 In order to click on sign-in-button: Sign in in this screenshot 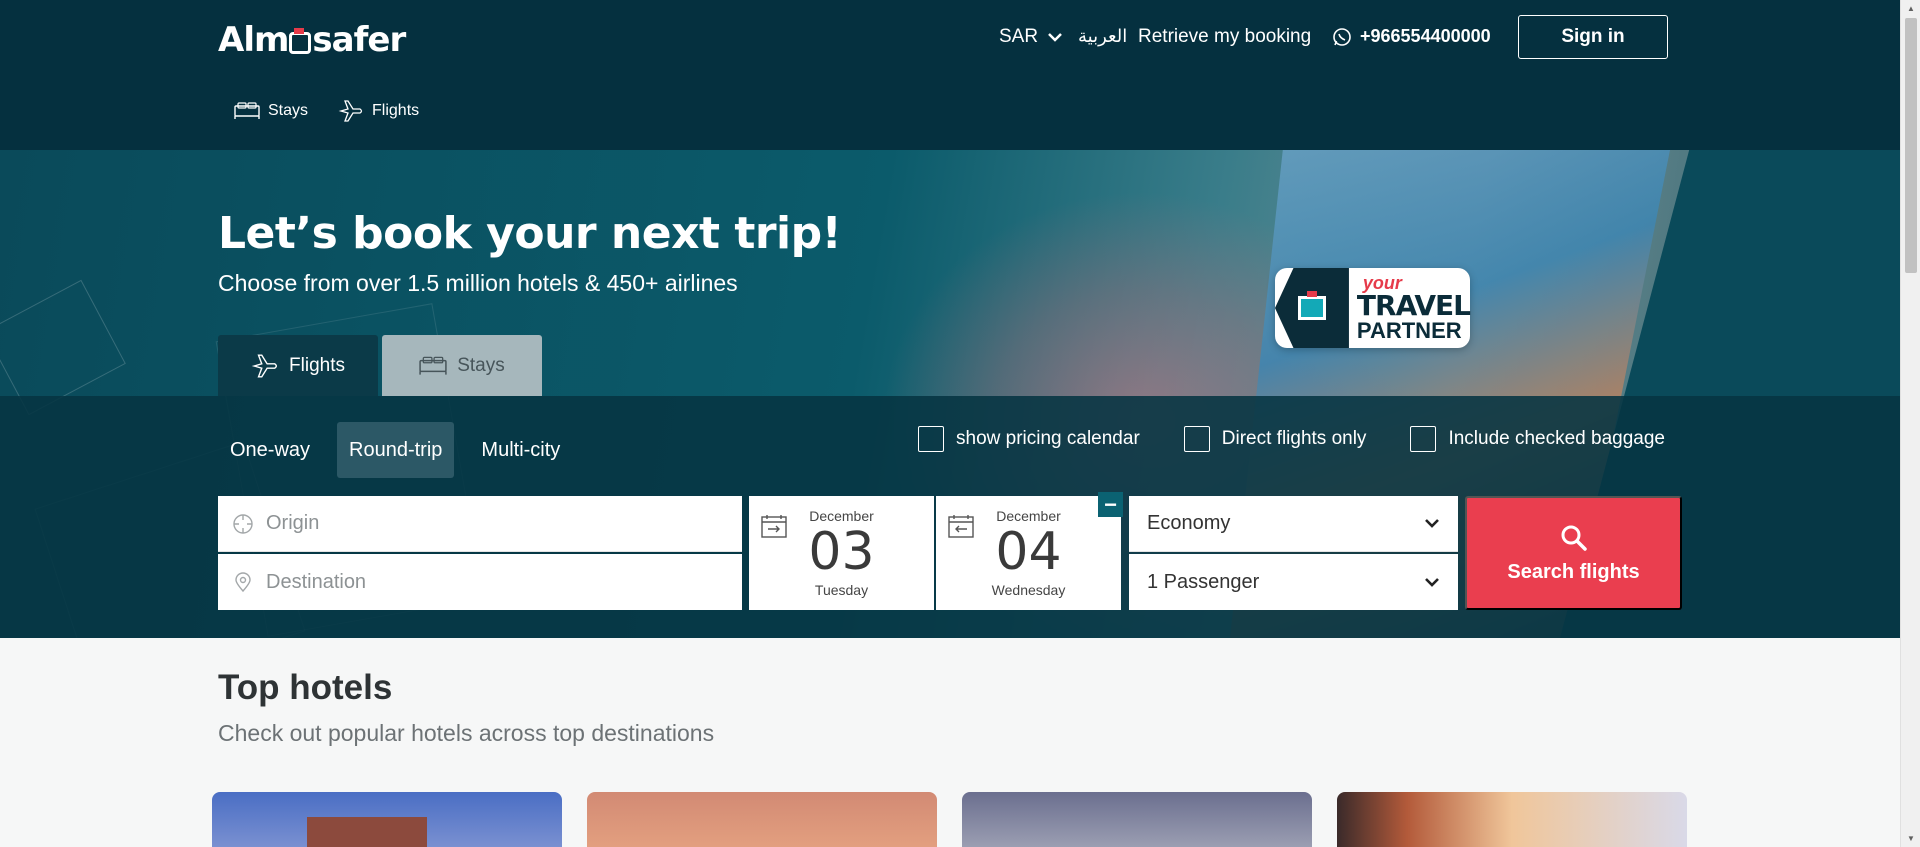, I will do `click(1593, 37)`.